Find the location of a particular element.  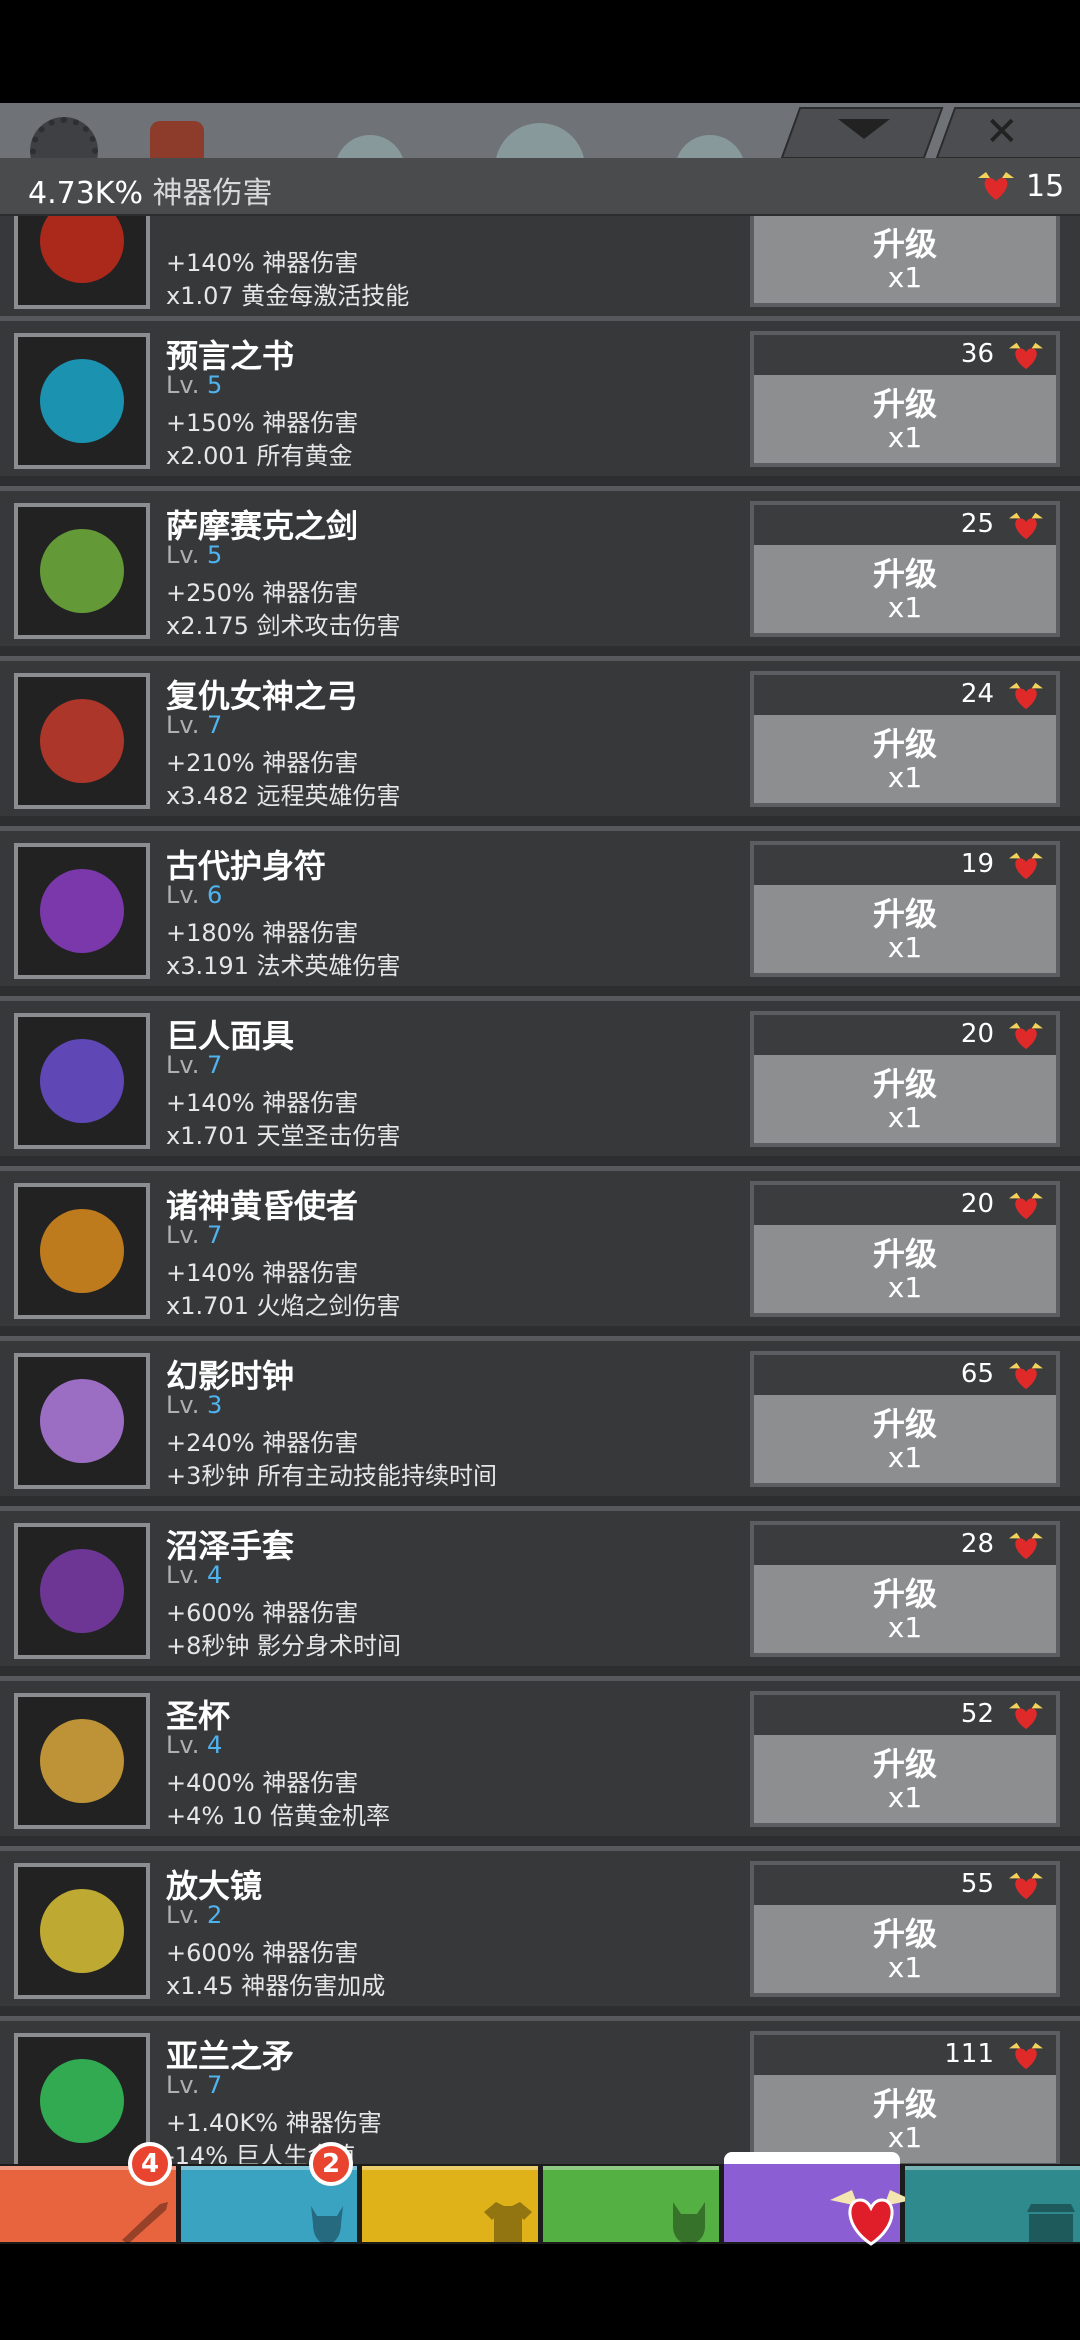

clan-helmet-icon is located at coordinates (177, 139).